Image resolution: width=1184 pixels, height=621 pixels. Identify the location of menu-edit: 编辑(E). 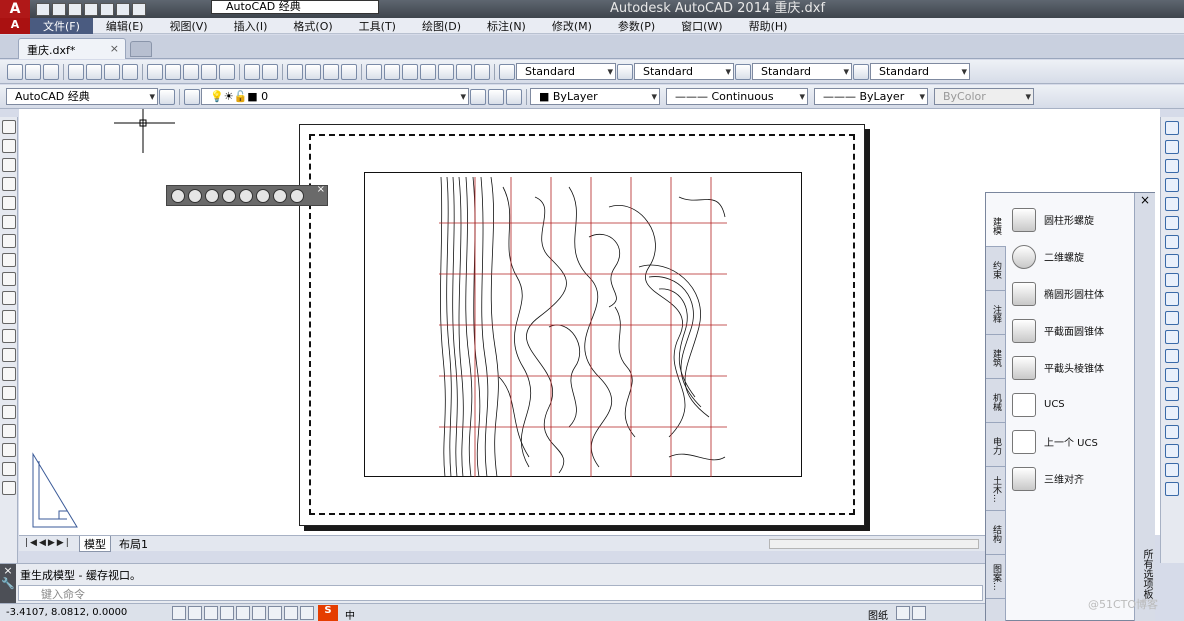
(125, 26).